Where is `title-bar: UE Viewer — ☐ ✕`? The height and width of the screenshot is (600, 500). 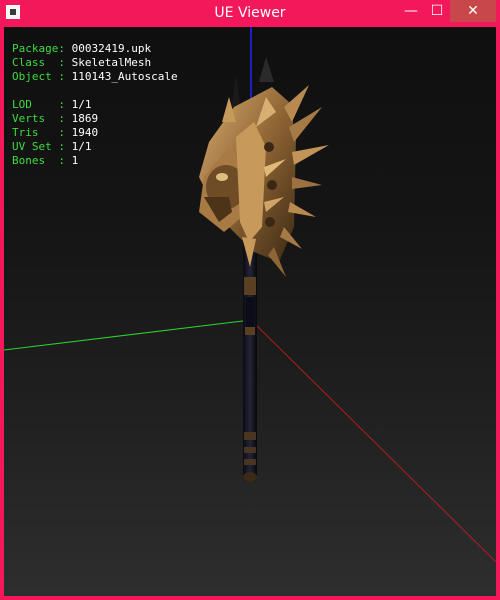 title-bar: UE Viewer — ☐ ✕ is located at coordinates (250, 13).